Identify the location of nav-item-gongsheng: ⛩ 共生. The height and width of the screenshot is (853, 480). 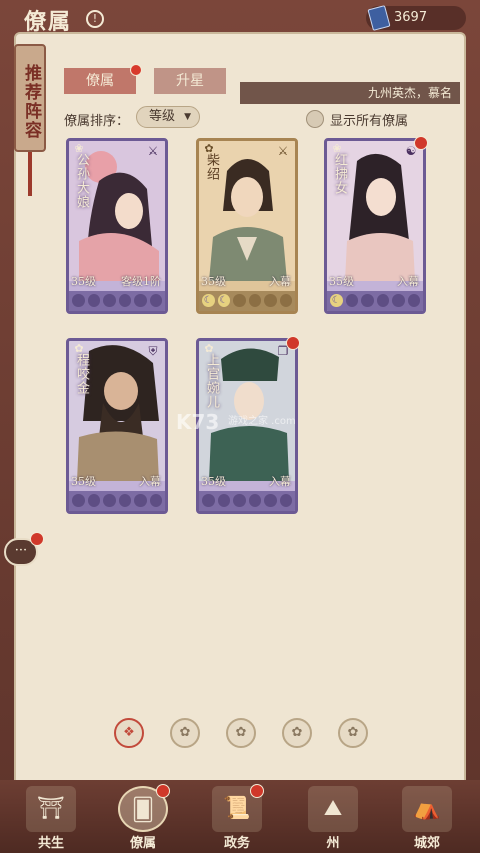
(51, 818).